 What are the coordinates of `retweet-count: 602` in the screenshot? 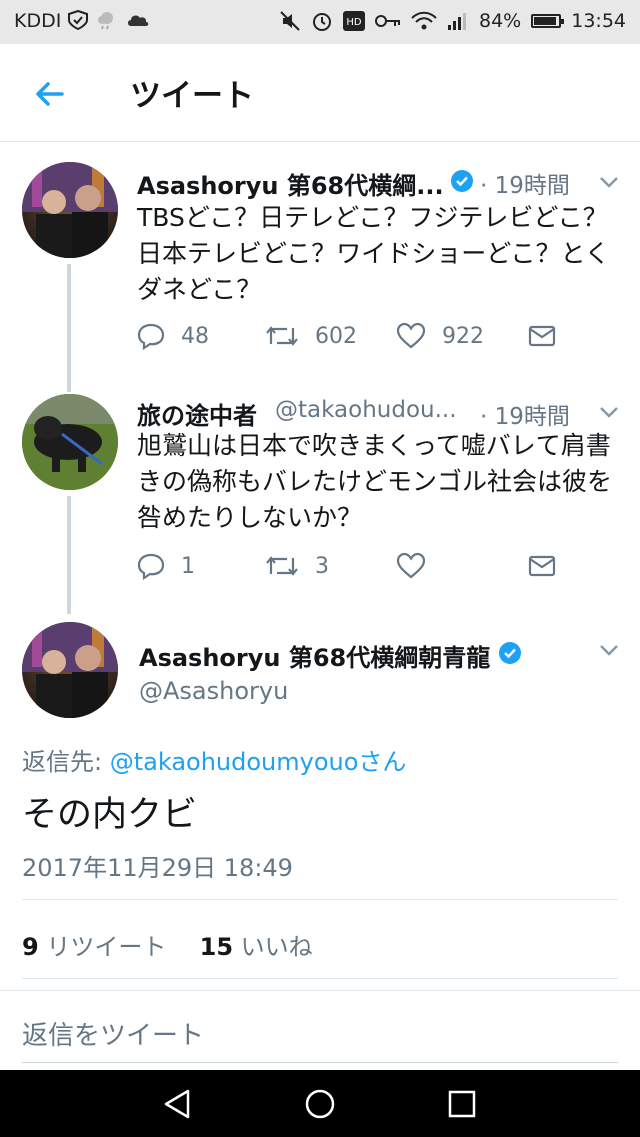 It's located at (336, 336).